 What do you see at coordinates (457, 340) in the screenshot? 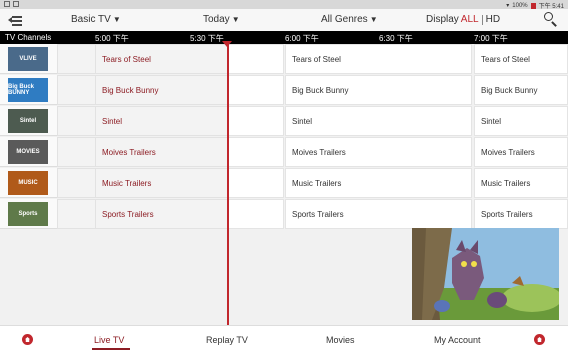
I see `tab-my-account: My Account` at bounding box center [457, 340].